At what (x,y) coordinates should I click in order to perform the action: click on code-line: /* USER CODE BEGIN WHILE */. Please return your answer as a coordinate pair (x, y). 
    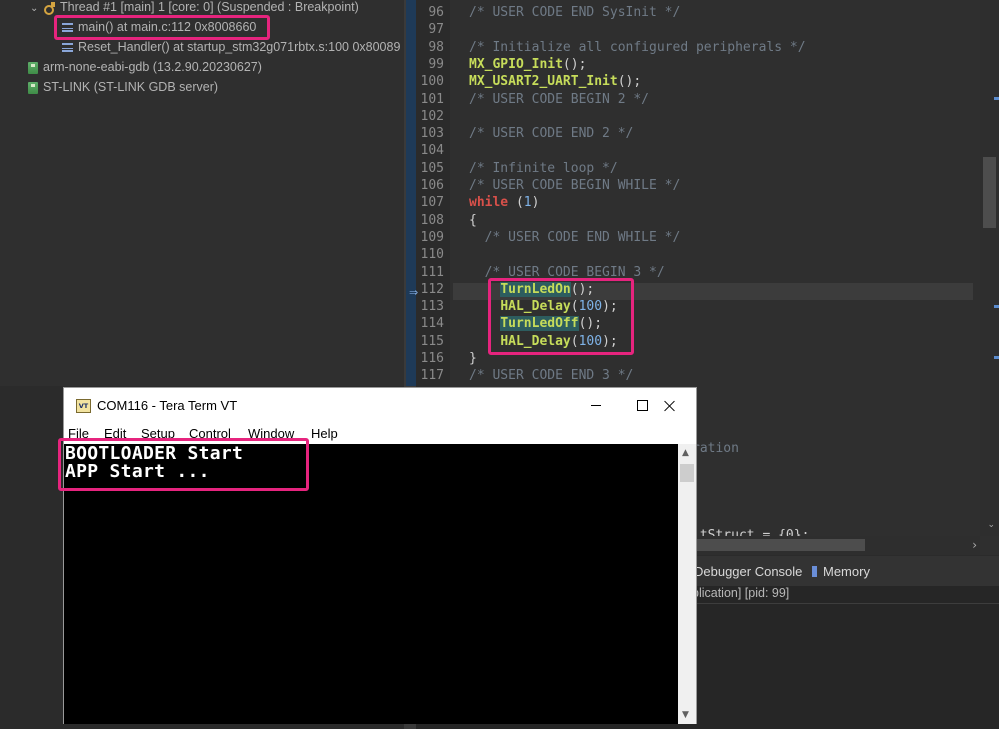
    Looking at the image, I should click on (574, 185).